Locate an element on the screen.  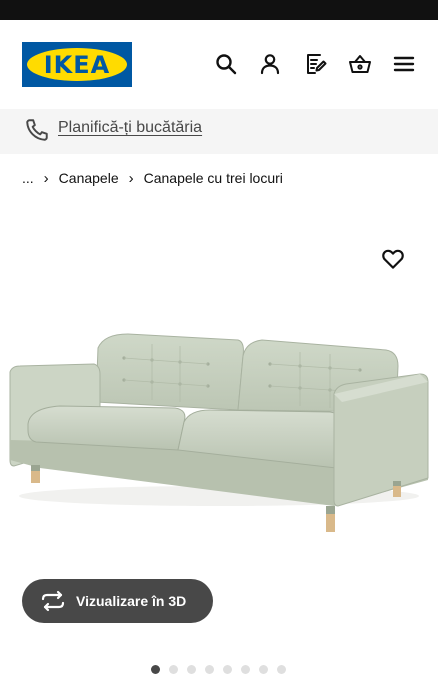
site-header: IKEA is located at coordinates (219, 64).